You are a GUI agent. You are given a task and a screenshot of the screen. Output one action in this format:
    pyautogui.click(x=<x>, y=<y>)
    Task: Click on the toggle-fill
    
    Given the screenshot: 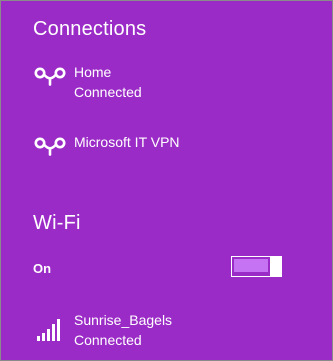 What is the action you would take?
    pyautogui.click(x=251, y=265)
    